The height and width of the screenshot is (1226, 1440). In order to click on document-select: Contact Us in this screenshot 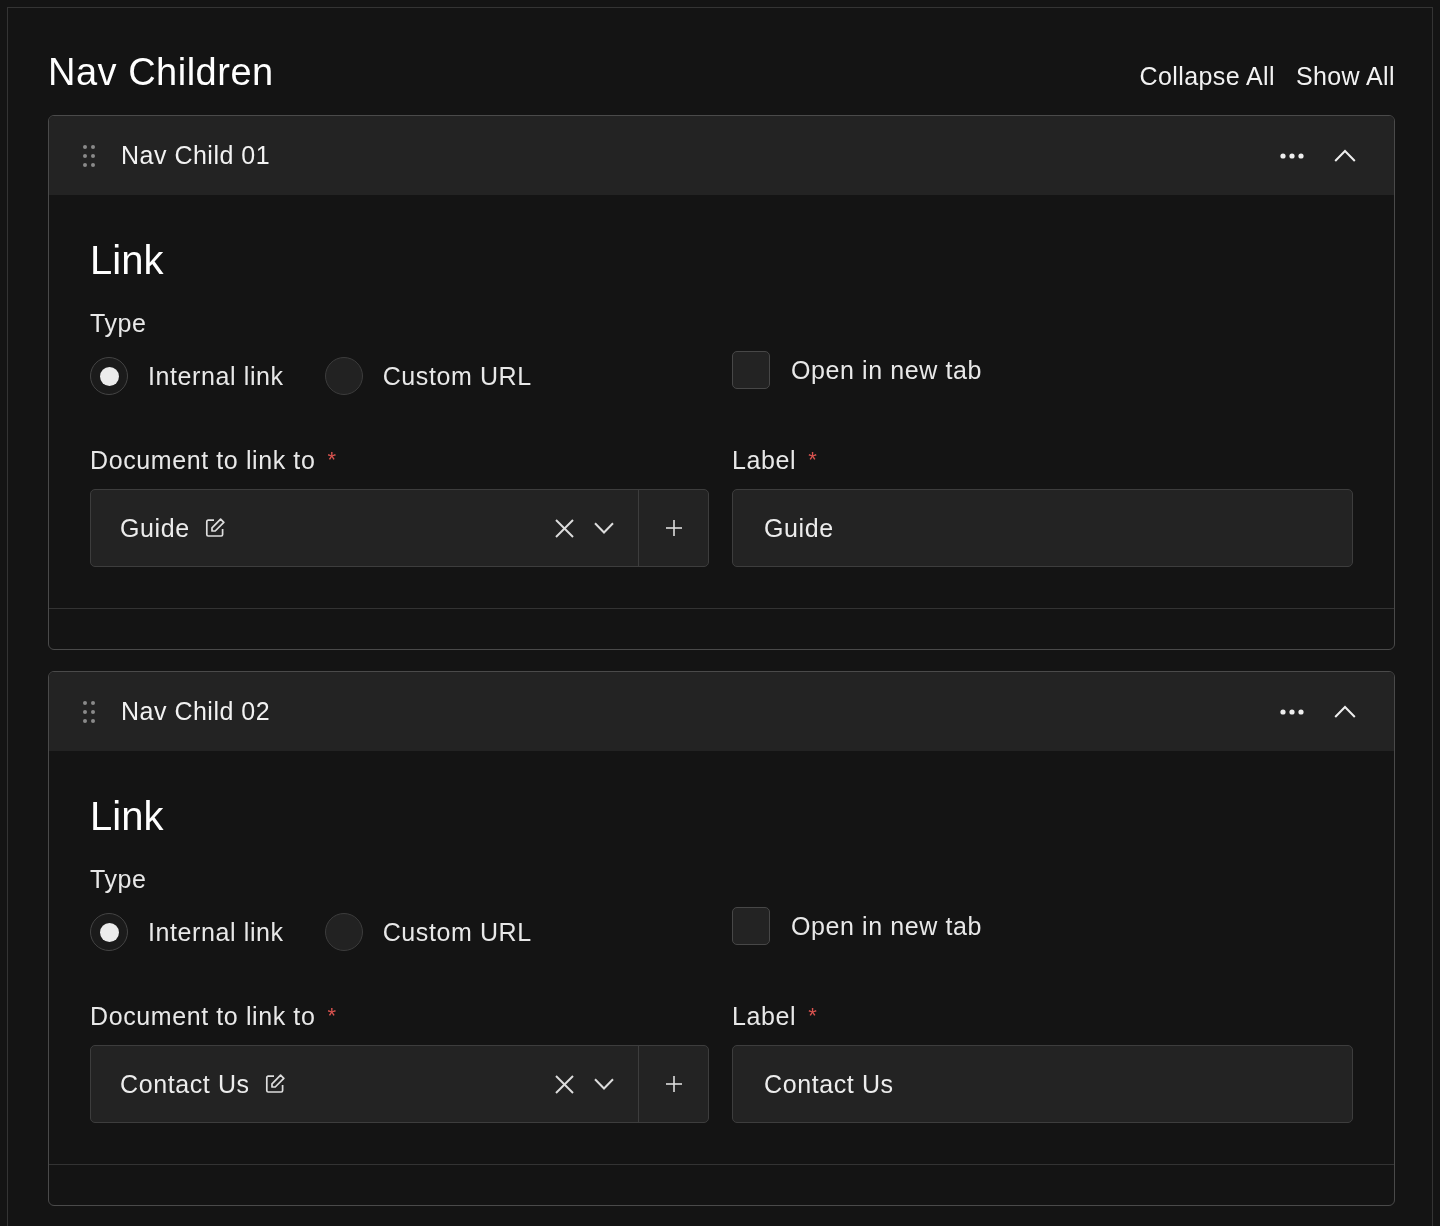, I will do `click(364, 1084)`.